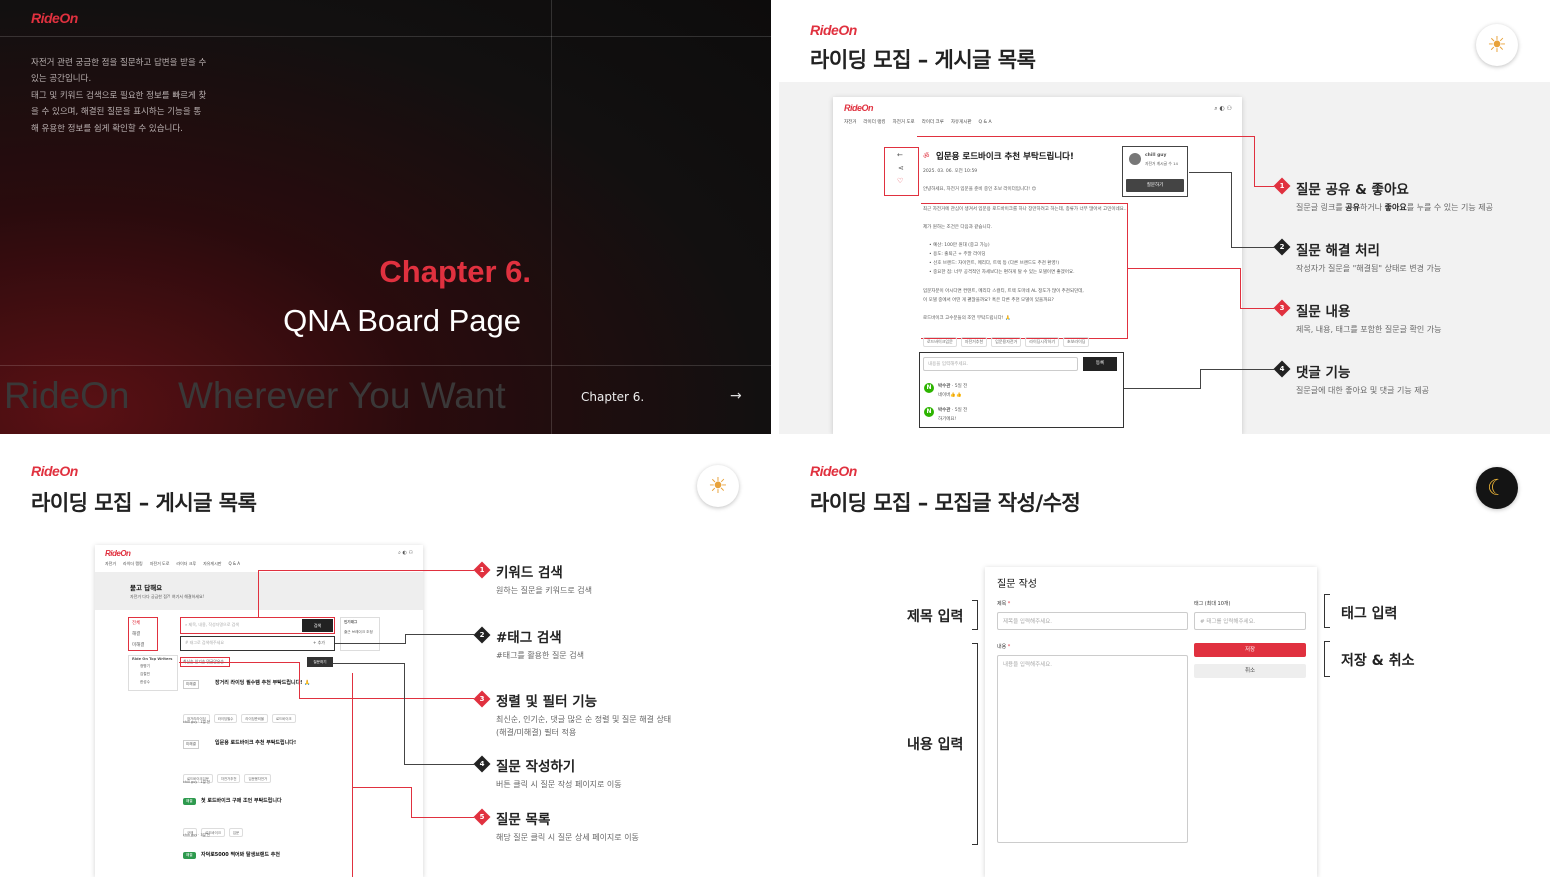 This screenshot has height=877, width=1550. What do you see at coordinates (1369, 329) in the screenshot?
I see `annotation-desc: 제목, 내용, 태그를 포함한 질문글 확인 가능` at bounding box center [1369, 329].